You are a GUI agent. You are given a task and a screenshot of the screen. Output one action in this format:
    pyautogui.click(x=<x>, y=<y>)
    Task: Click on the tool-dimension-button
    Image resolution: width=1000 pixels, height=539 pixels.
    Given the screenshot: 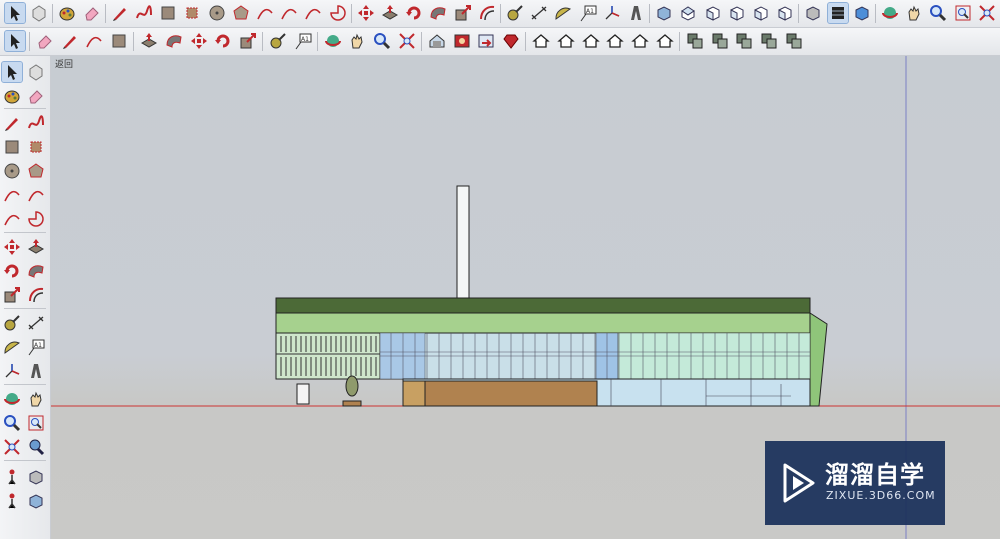 What is the action you would take?
    pyautogui.click(x=539, y=13)
    